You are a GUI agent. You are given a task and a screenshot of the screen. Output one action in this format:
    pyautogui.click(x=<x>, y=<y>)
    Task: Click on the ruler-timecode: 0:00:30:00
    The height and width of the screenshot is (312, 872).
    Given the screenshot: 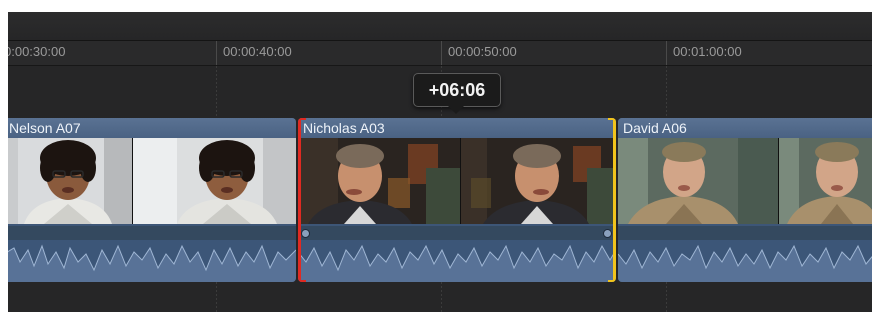 What is the action you would take?
    pyautogui.click(x=35, y=51)
    